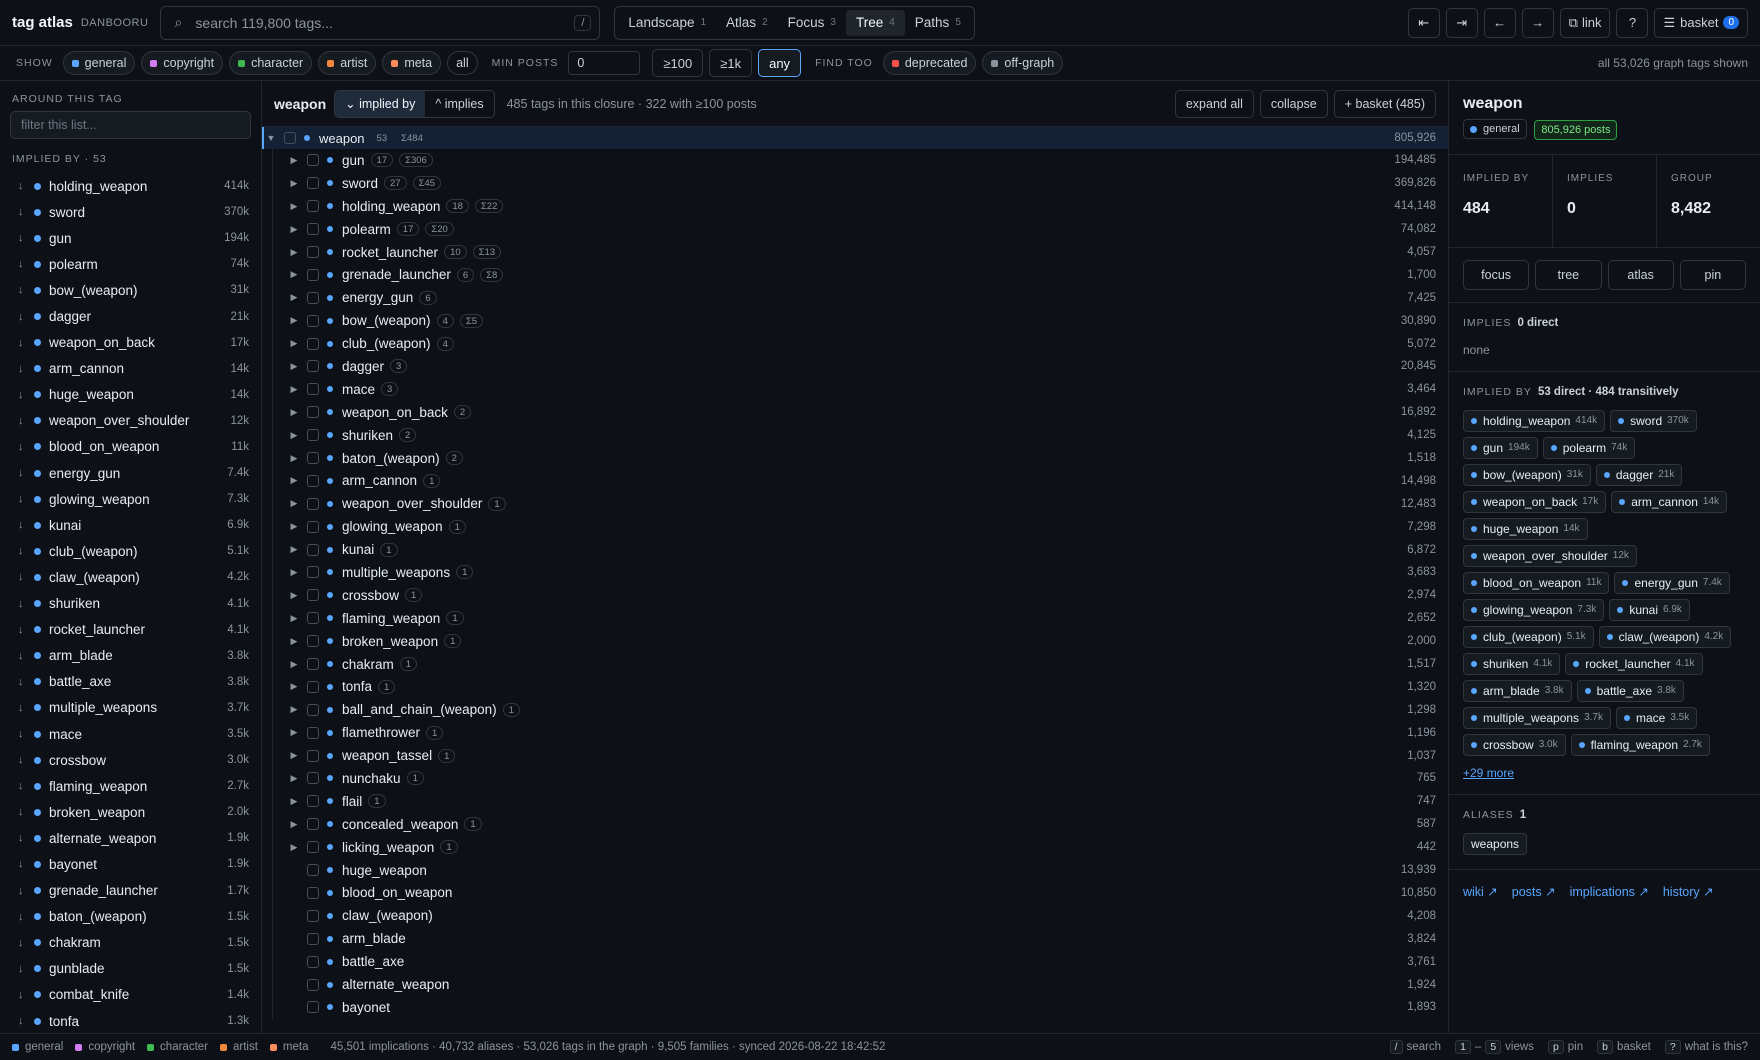 The image size is (1760, 1060). What do you see at coordinates (1609, 891) in the screenshot?
I see `external-link-implications: implications ↗` at bounding box center [1609, 891].